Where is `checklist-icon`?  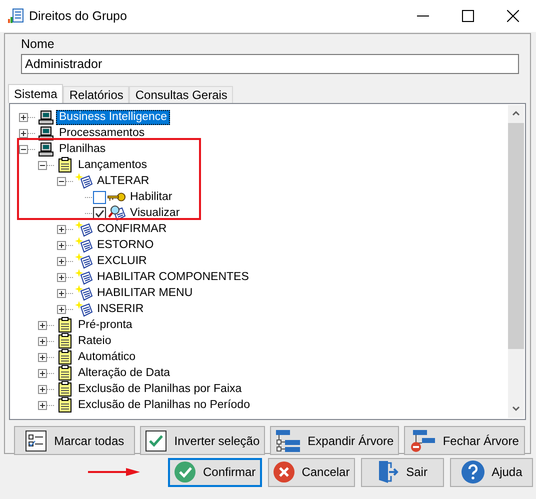
checklist-icon is located at coordinates (36, 441).